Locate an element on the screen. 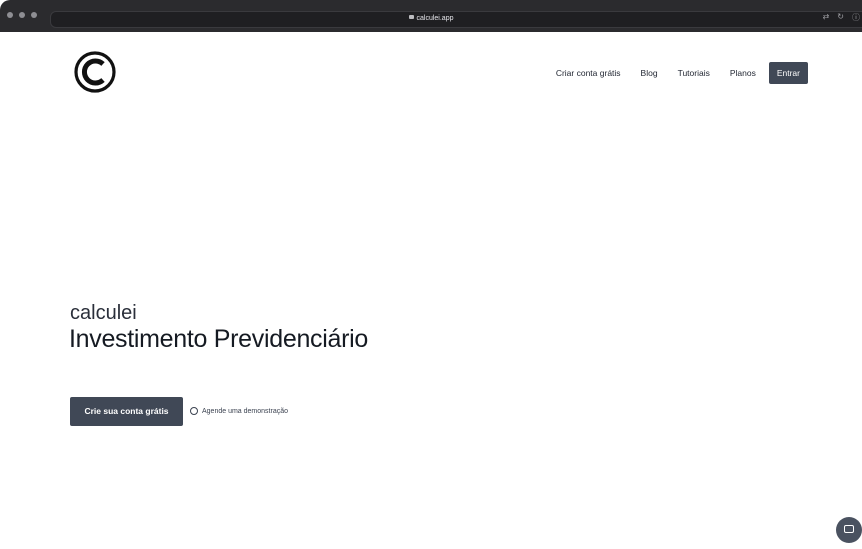 This screenshot has width=862, height=549. nav-criar-conta: Criar conta grátis is located at coordinates (588, 73).